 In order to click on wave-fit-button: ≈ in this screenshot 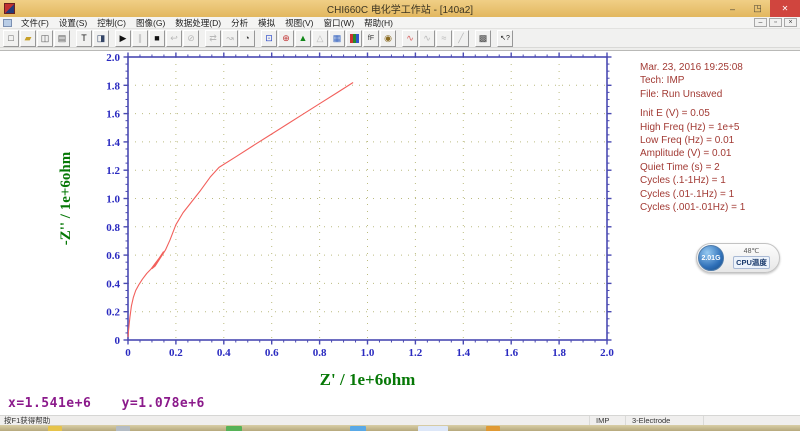, I will do `click(444, 38)`.